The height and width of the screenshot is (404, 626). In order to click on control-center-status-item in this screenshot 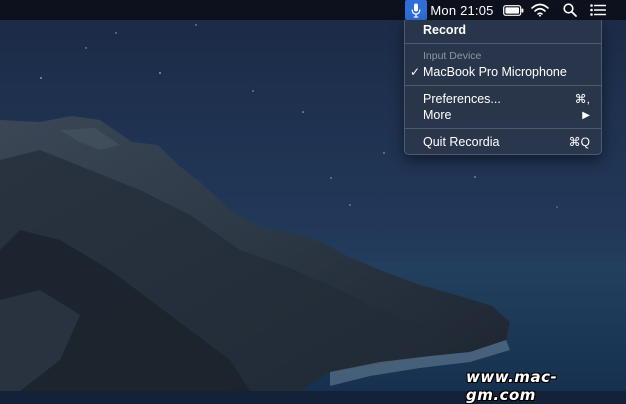, I will do `click(598, 10)`.